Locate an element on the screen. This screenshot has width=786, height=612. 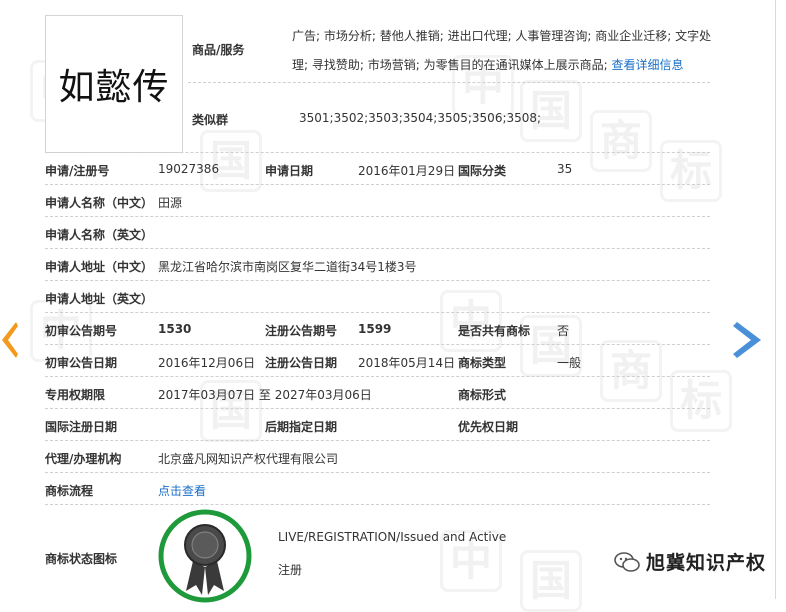
previous-arrow-icon is located at coordinates (9, 340).